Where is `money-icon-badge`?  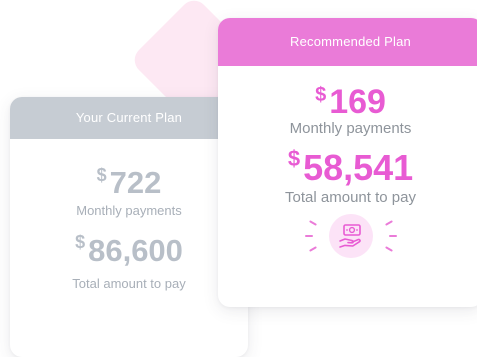
money-icon-badge is located at coordinates (350, 236).